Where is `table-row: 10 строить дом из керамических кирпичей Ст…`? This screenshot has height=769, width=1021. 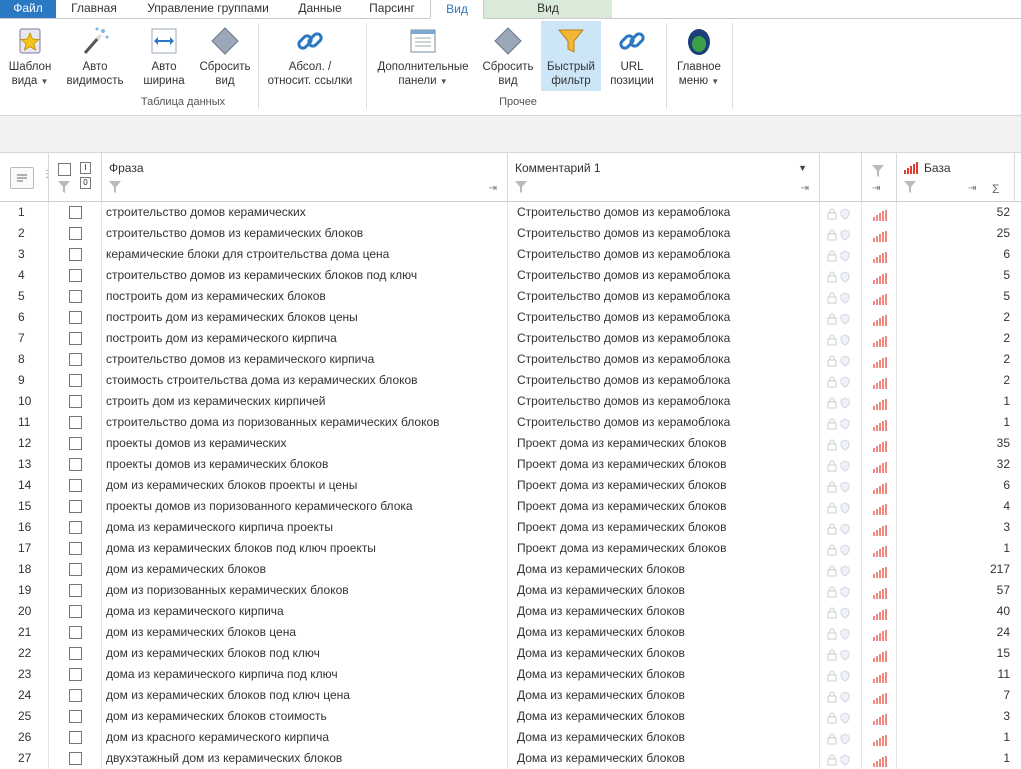 table-row: 10 строить дом из керамических кирпичей Ст… is located at coordinates (510, 401).